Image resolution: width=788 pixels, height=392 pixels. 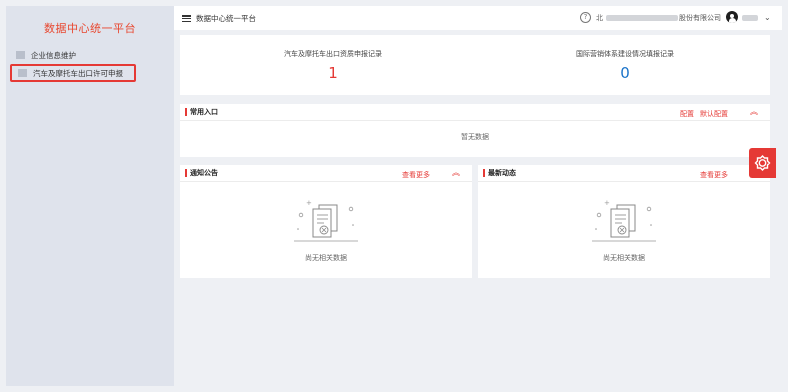 I want to click on sidebar-item-company-info: 企业信息维护, so click(x=46, y=55).